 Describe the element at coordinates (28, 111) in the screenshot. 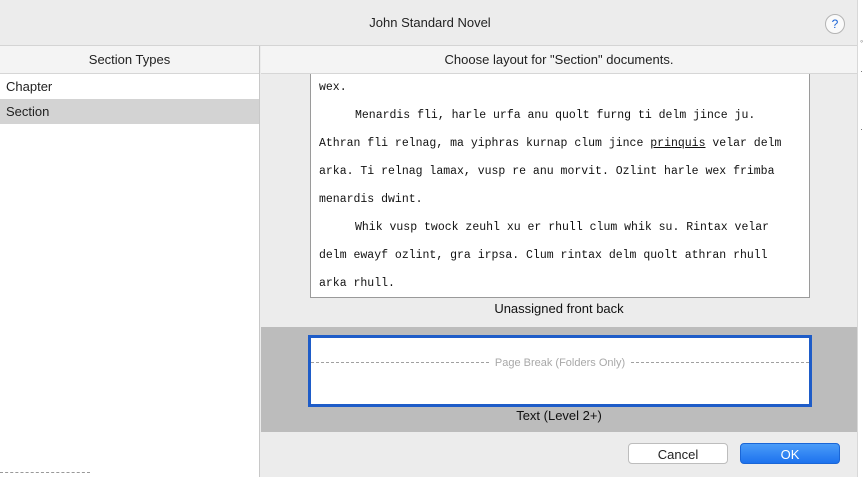

I see `sidebar-item-label: Section` at that location.